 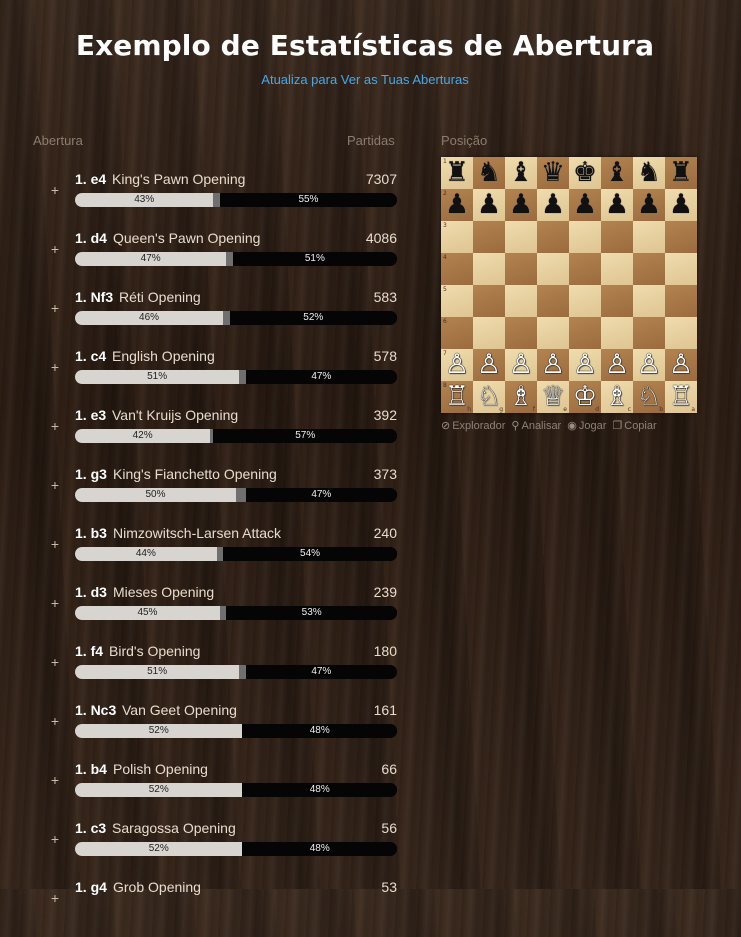 What do you see at coordinates (205, 317) in the screenshot?
I see `opening-row: +1. Nf3 Réti Opening 583 46% 52%` at bounding box center [205, 317].